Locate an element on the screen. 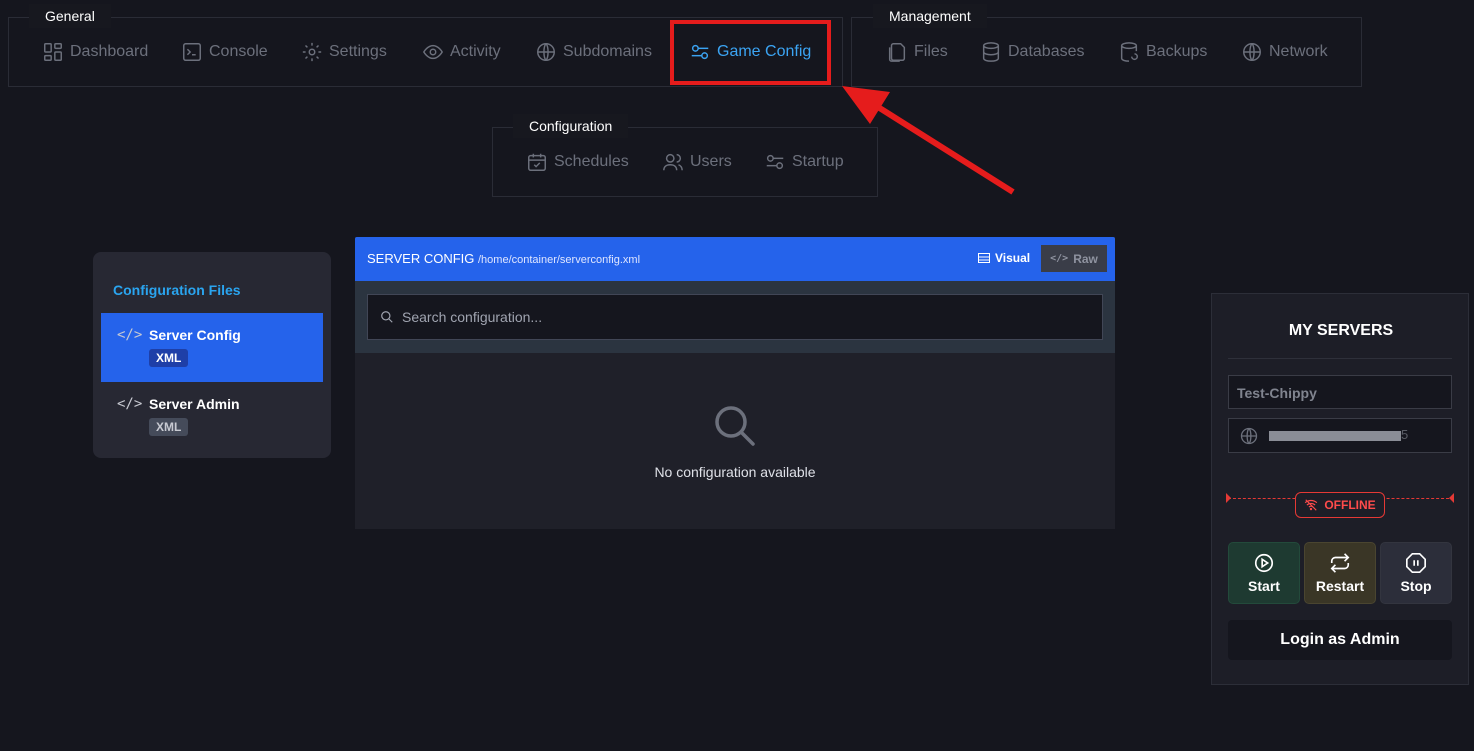 This screenshot has height=751, width=1474. nav-item-files: Files is located at coordinates (917, 52).